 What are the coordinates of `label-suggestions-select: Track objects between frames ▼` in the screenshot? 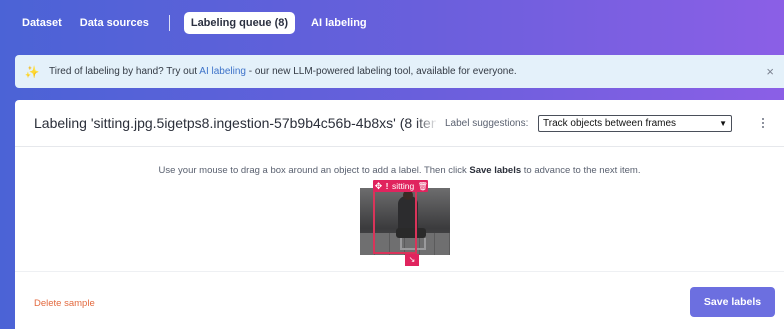 It's located at (635, 123).